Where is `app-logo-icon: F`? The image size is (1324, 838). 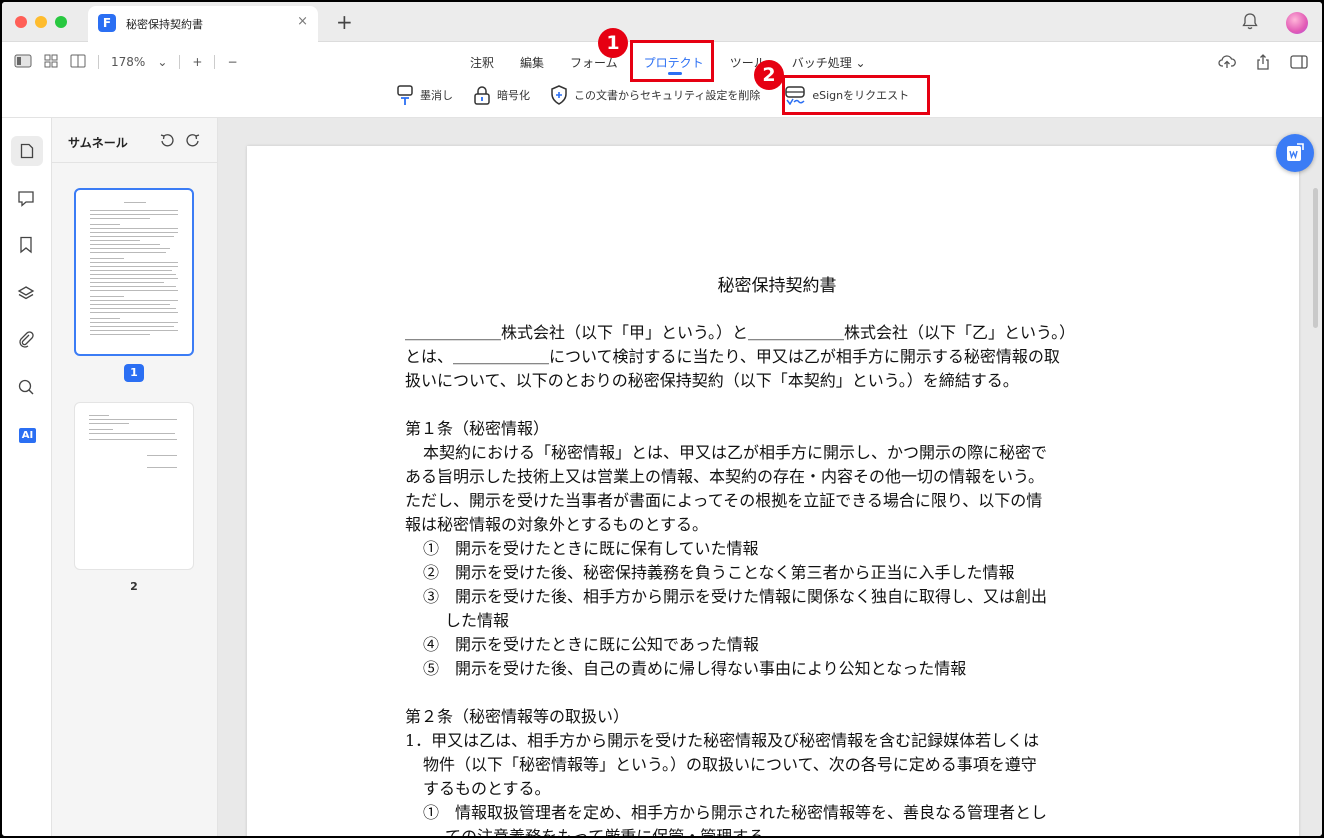 app-logo-icon: F is located at coordinates (107, 23).